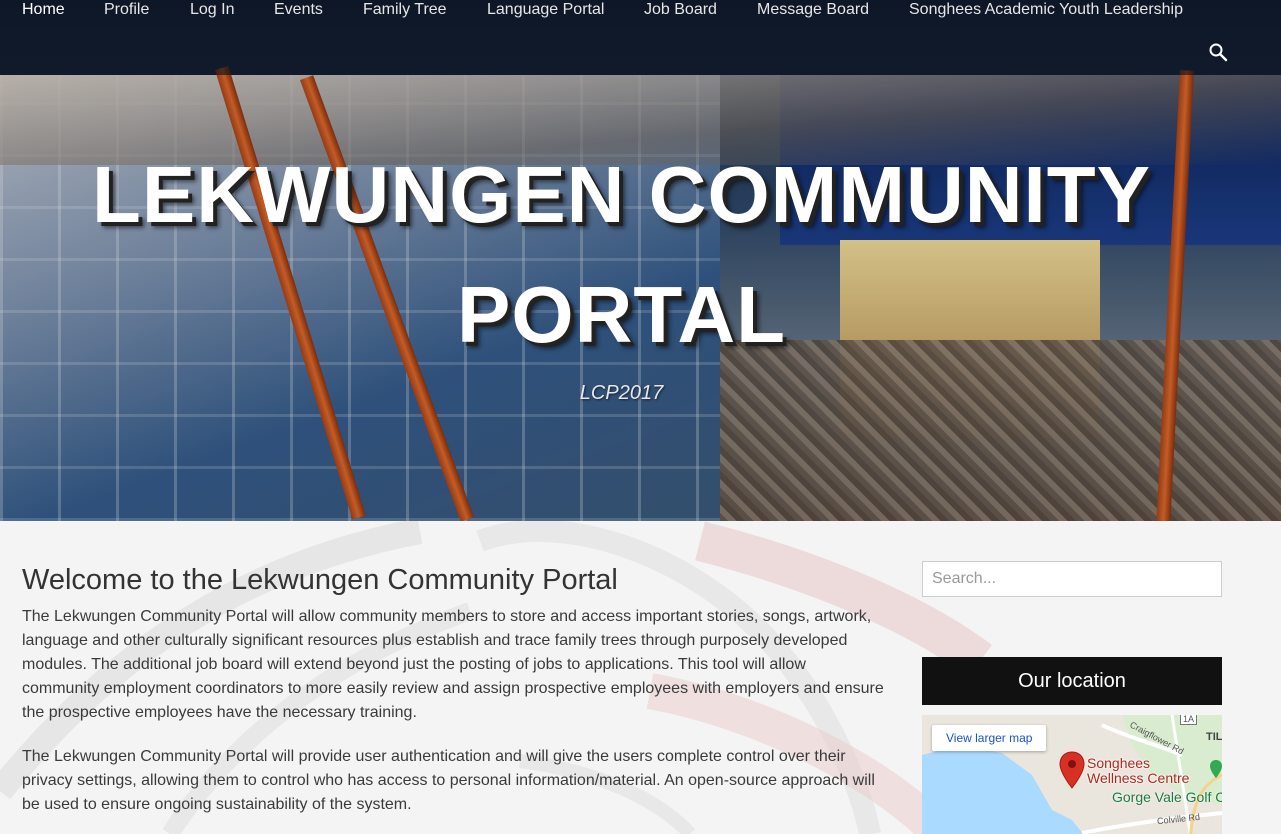 This screenshot has width=1281, height=834. I want to click on nav-item-profile: Profile, so click(126, 10).